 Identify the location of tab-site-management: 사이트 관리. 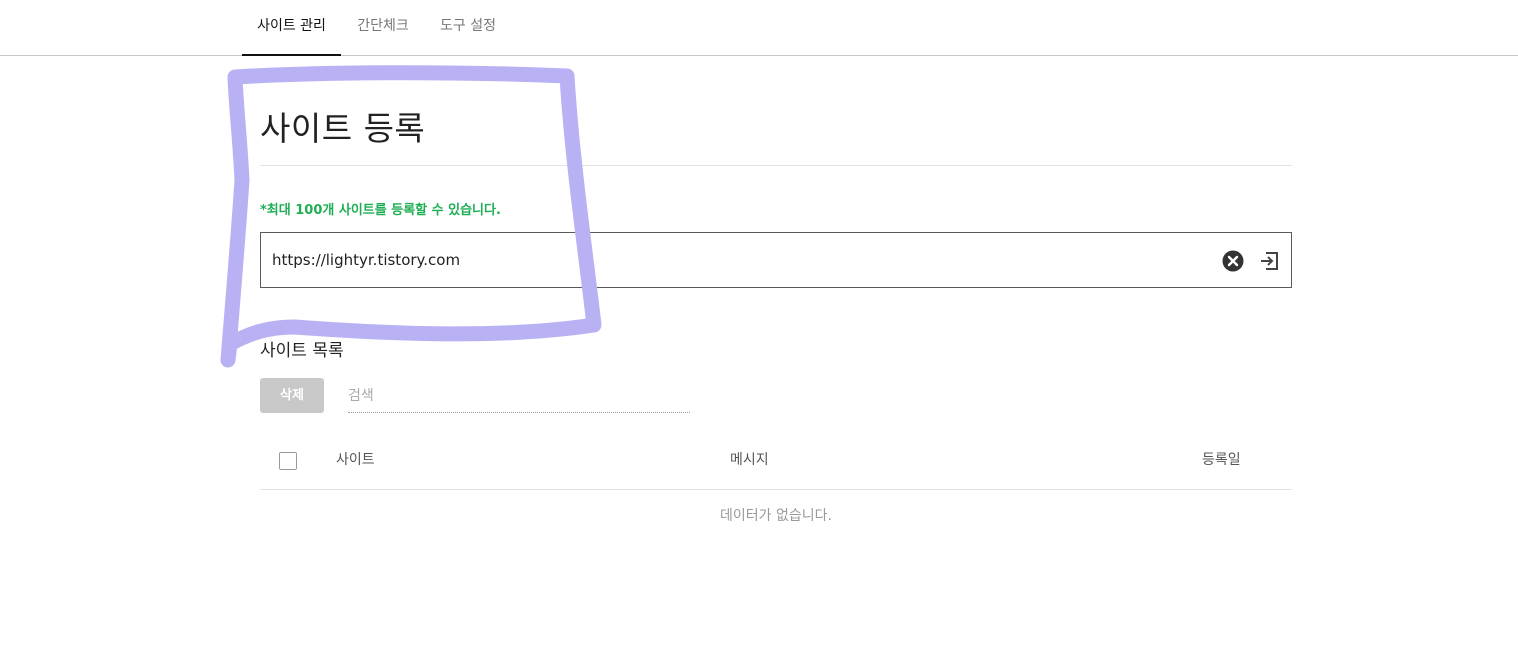
(291, 28).